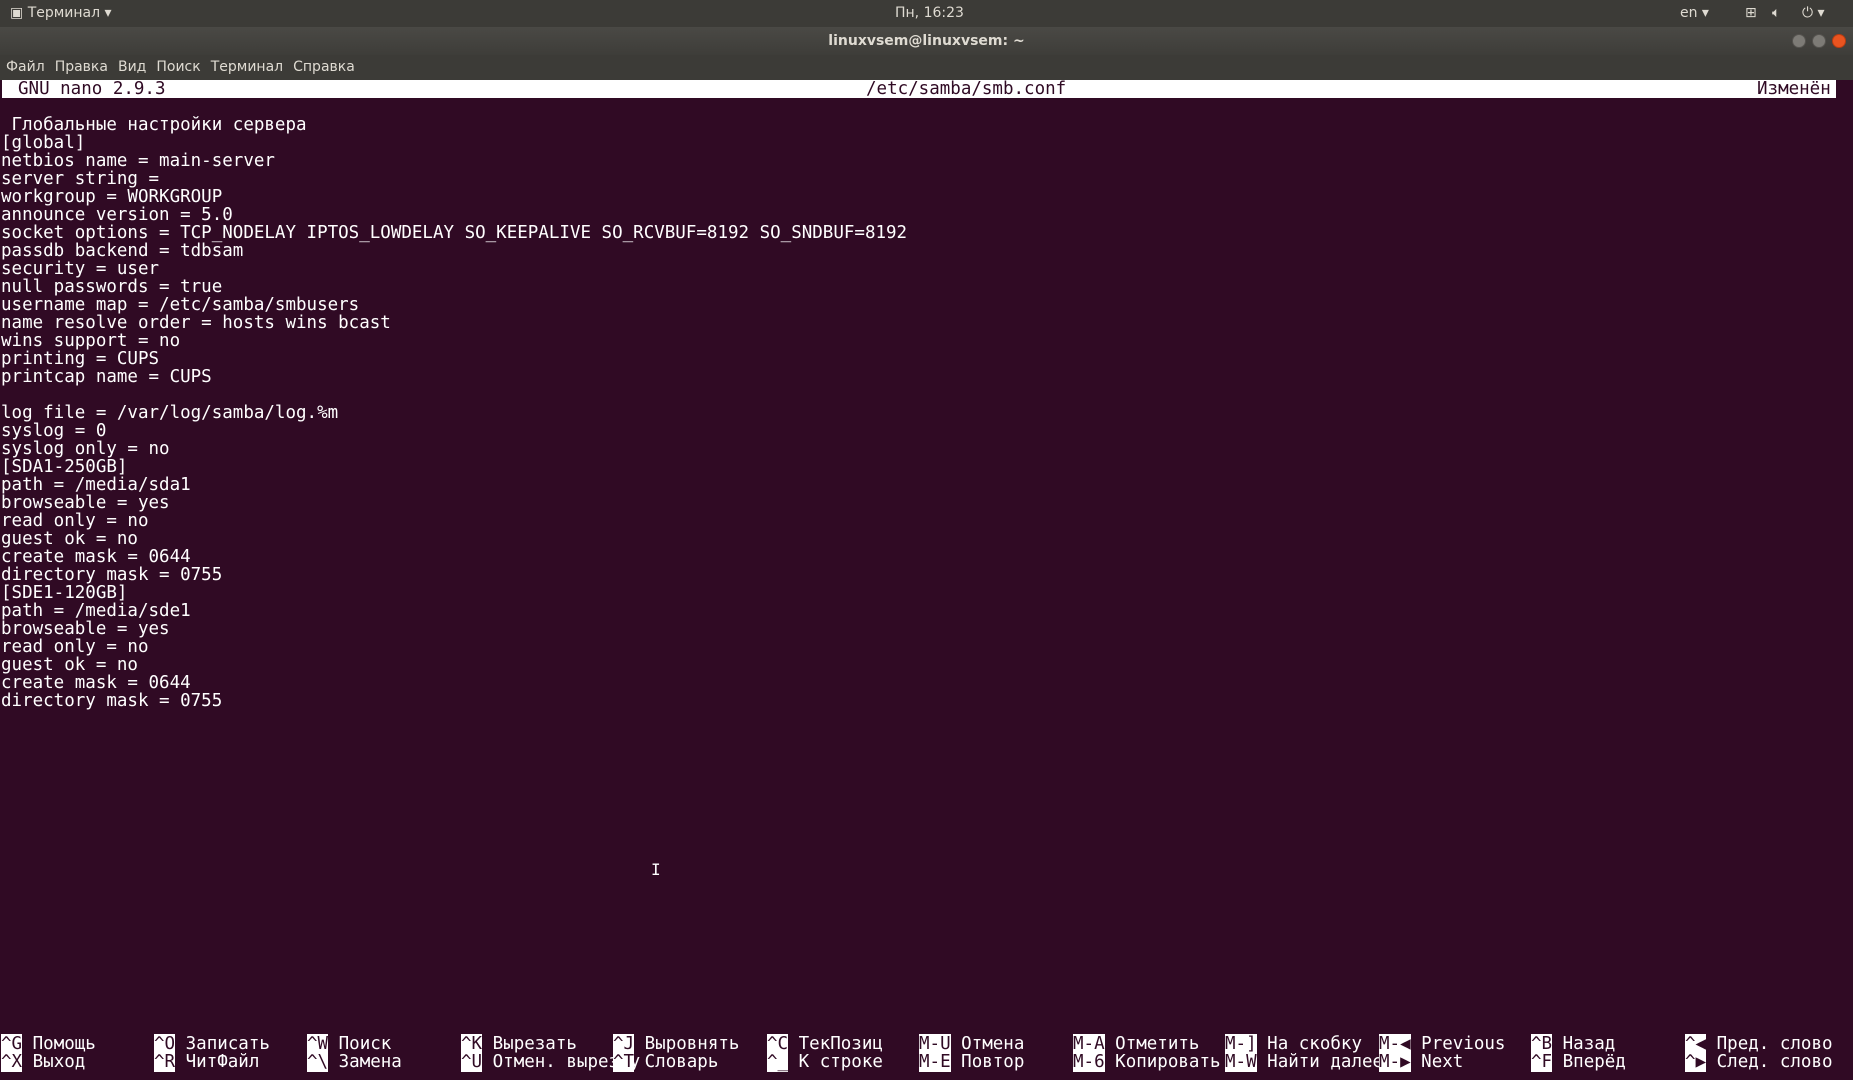  Describe the element at coordinates (1751, 13) in the screenshot. I see `network-icon: ⊞` at that location.